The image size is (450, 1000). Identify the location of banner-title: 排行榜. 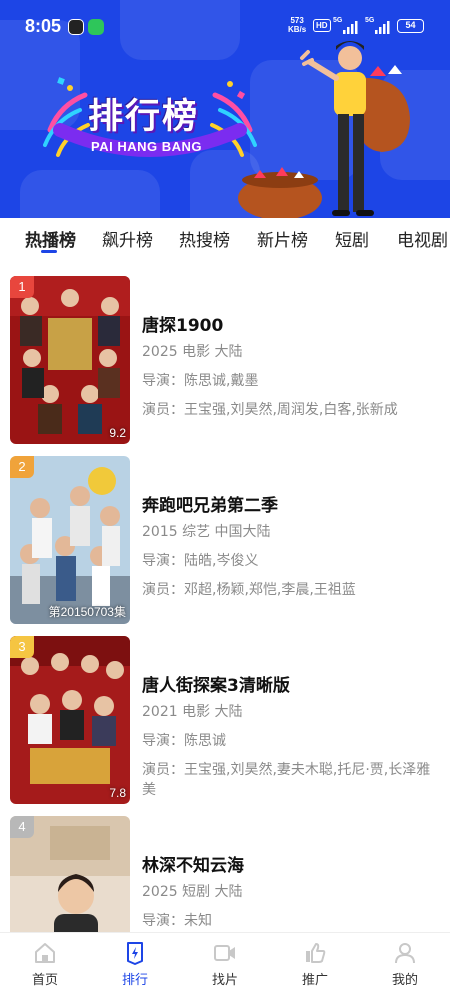
(144, 117).